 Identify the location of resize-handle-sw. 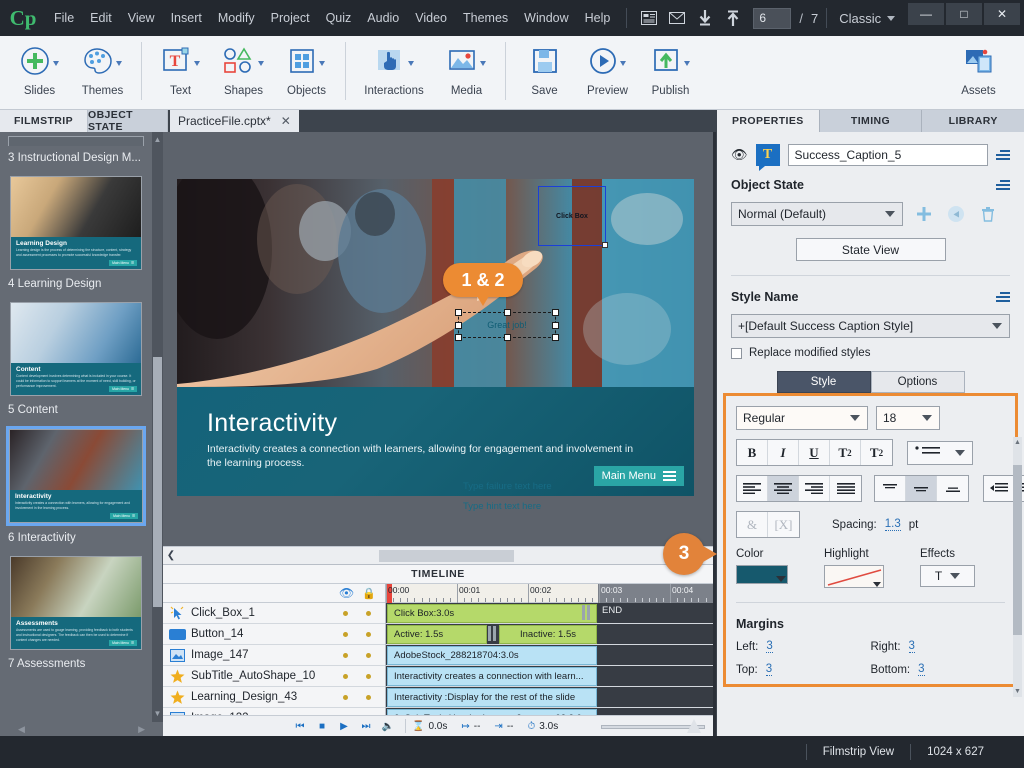
(458, 337).